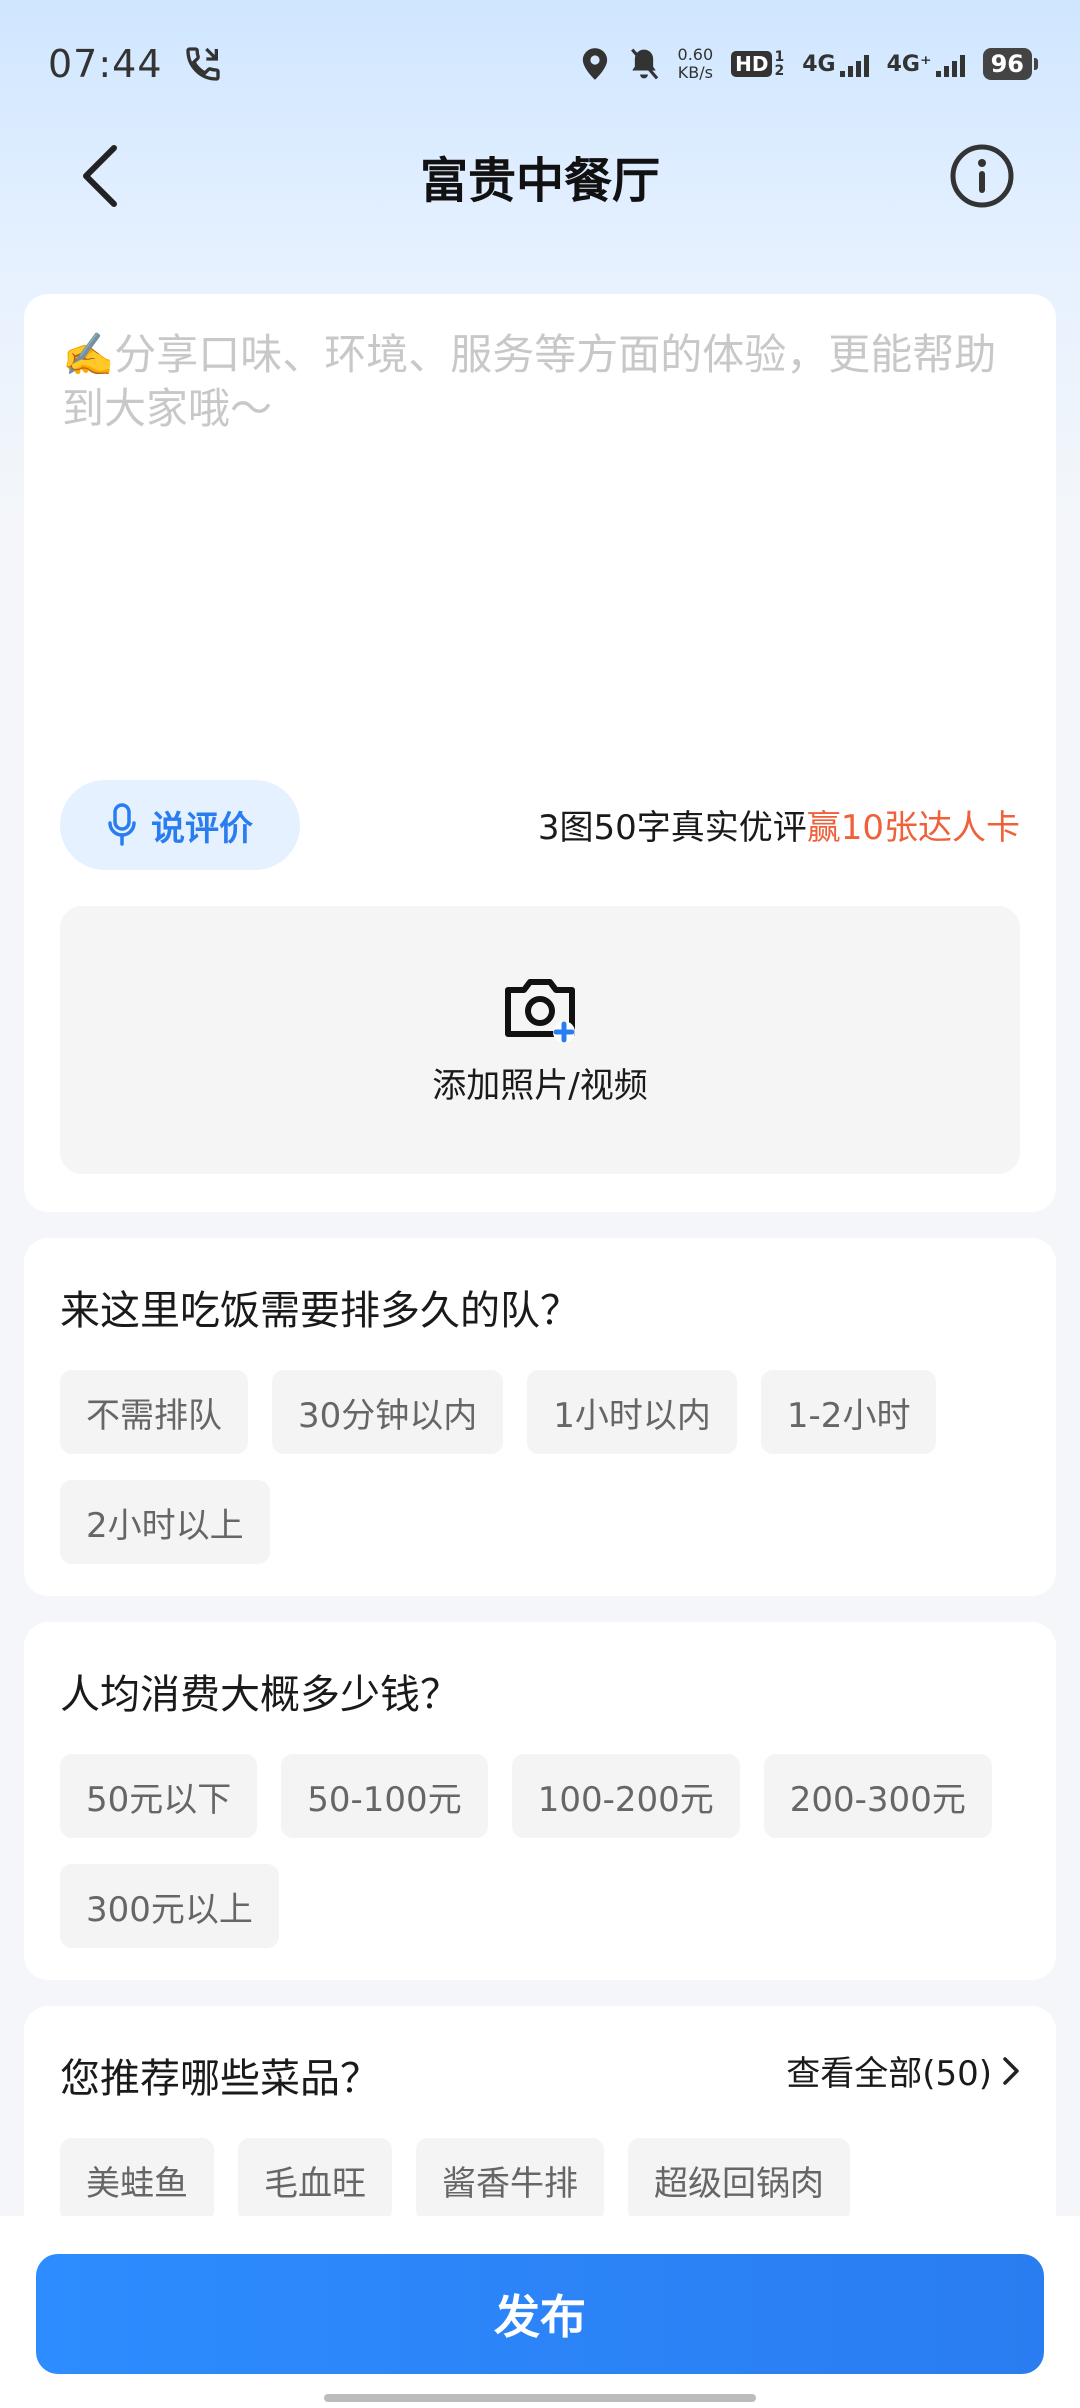  I want to click on chevron-right-icon, so click(1011, 2070).